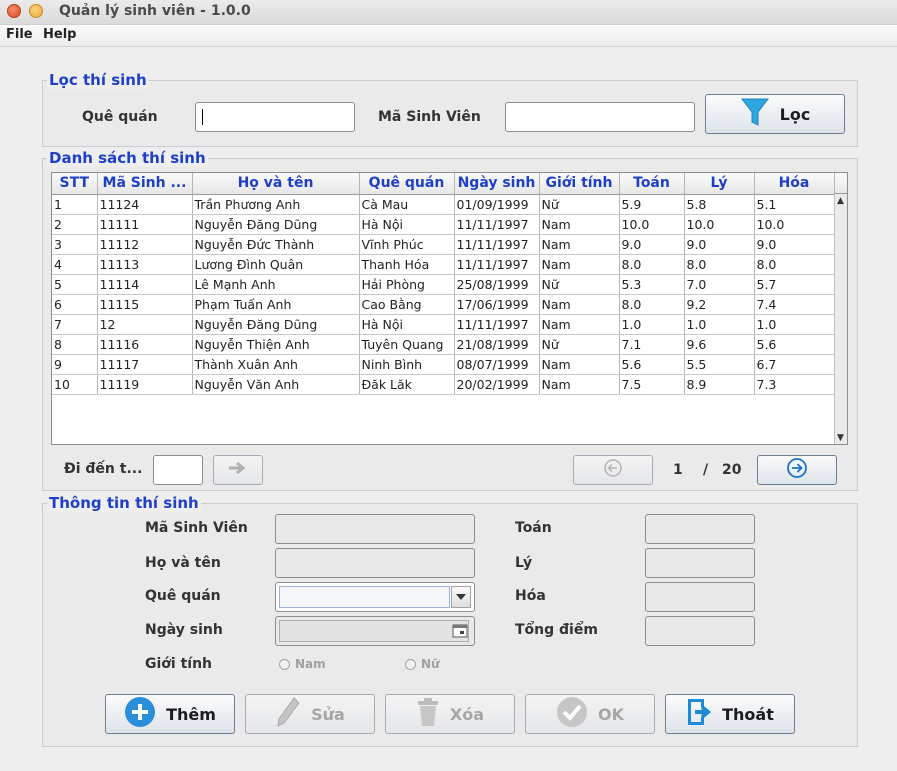 The height and width of the screenshot is (771, 897). What do you see at coordinates (497, 284) in the screenshot?
I see `table-cell: 25/08/1999` at bounding box center [497, 284].